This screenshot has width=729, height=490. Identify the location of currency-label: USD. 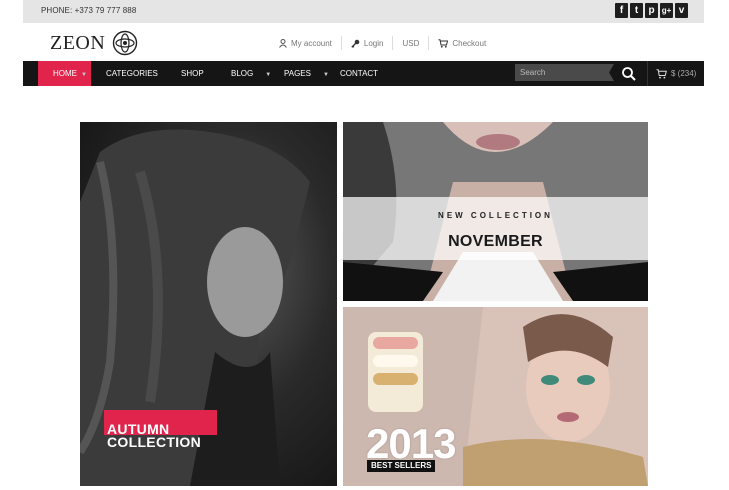
(411, 43).